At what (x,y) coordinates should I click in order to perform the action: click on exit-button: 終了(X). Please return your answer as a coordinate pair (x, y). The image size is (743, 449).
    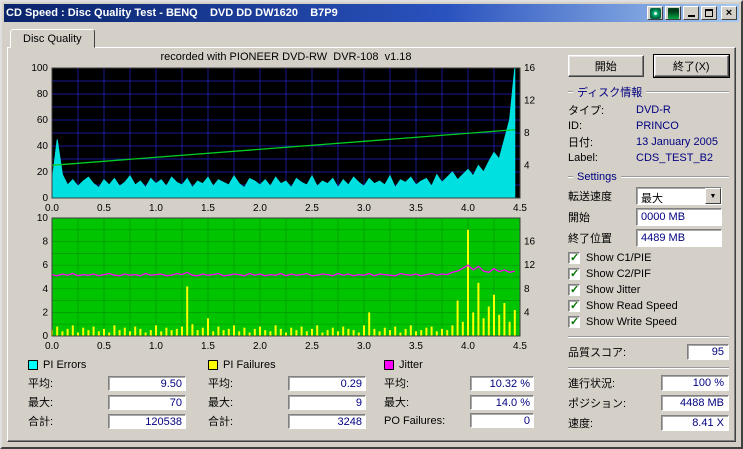
    Looking at the image, I should click on (691, 66).